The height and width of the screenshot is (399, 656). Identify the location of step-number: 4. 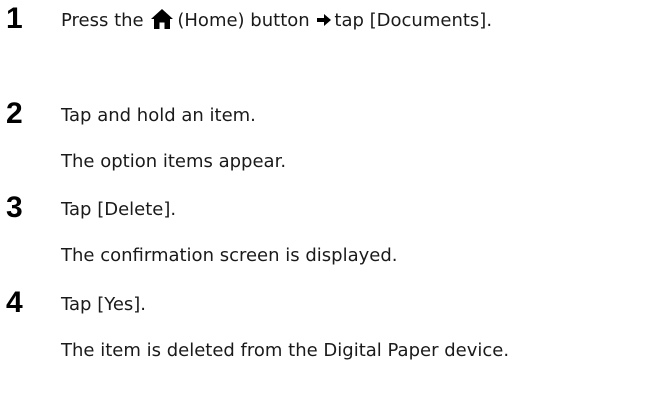
(14, 302).